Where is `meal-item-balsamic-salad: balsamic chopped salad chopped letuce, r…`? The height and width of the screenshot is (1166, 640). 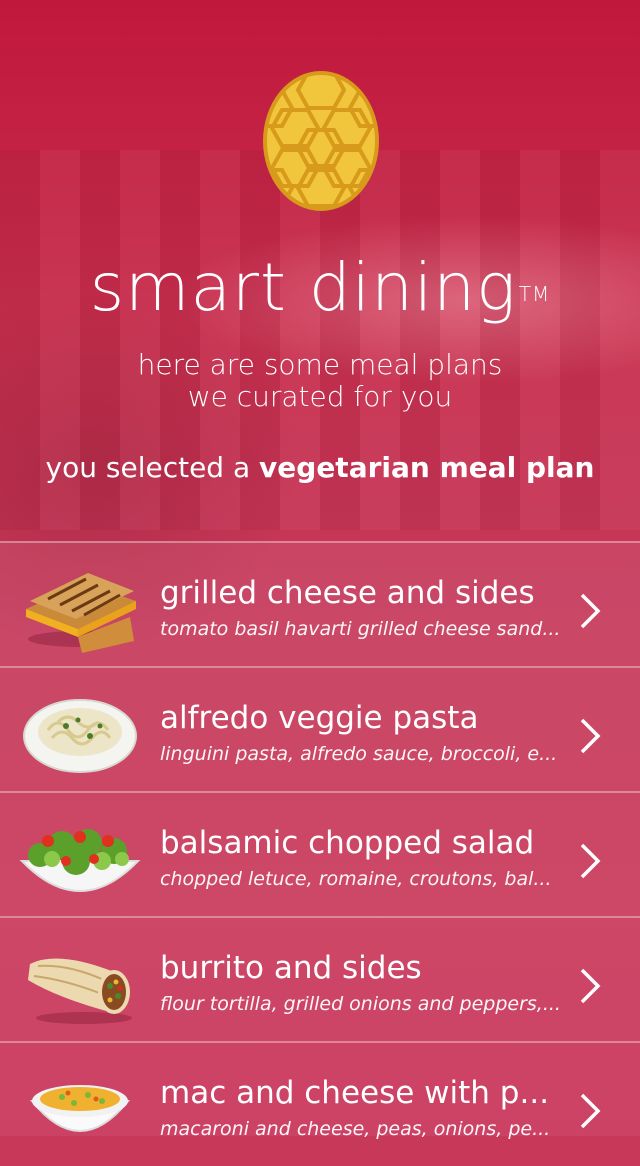 meal-item-balsamic-salad: balsamic chopped salad chopped letuce, r… is located at coordinates (320, 853).